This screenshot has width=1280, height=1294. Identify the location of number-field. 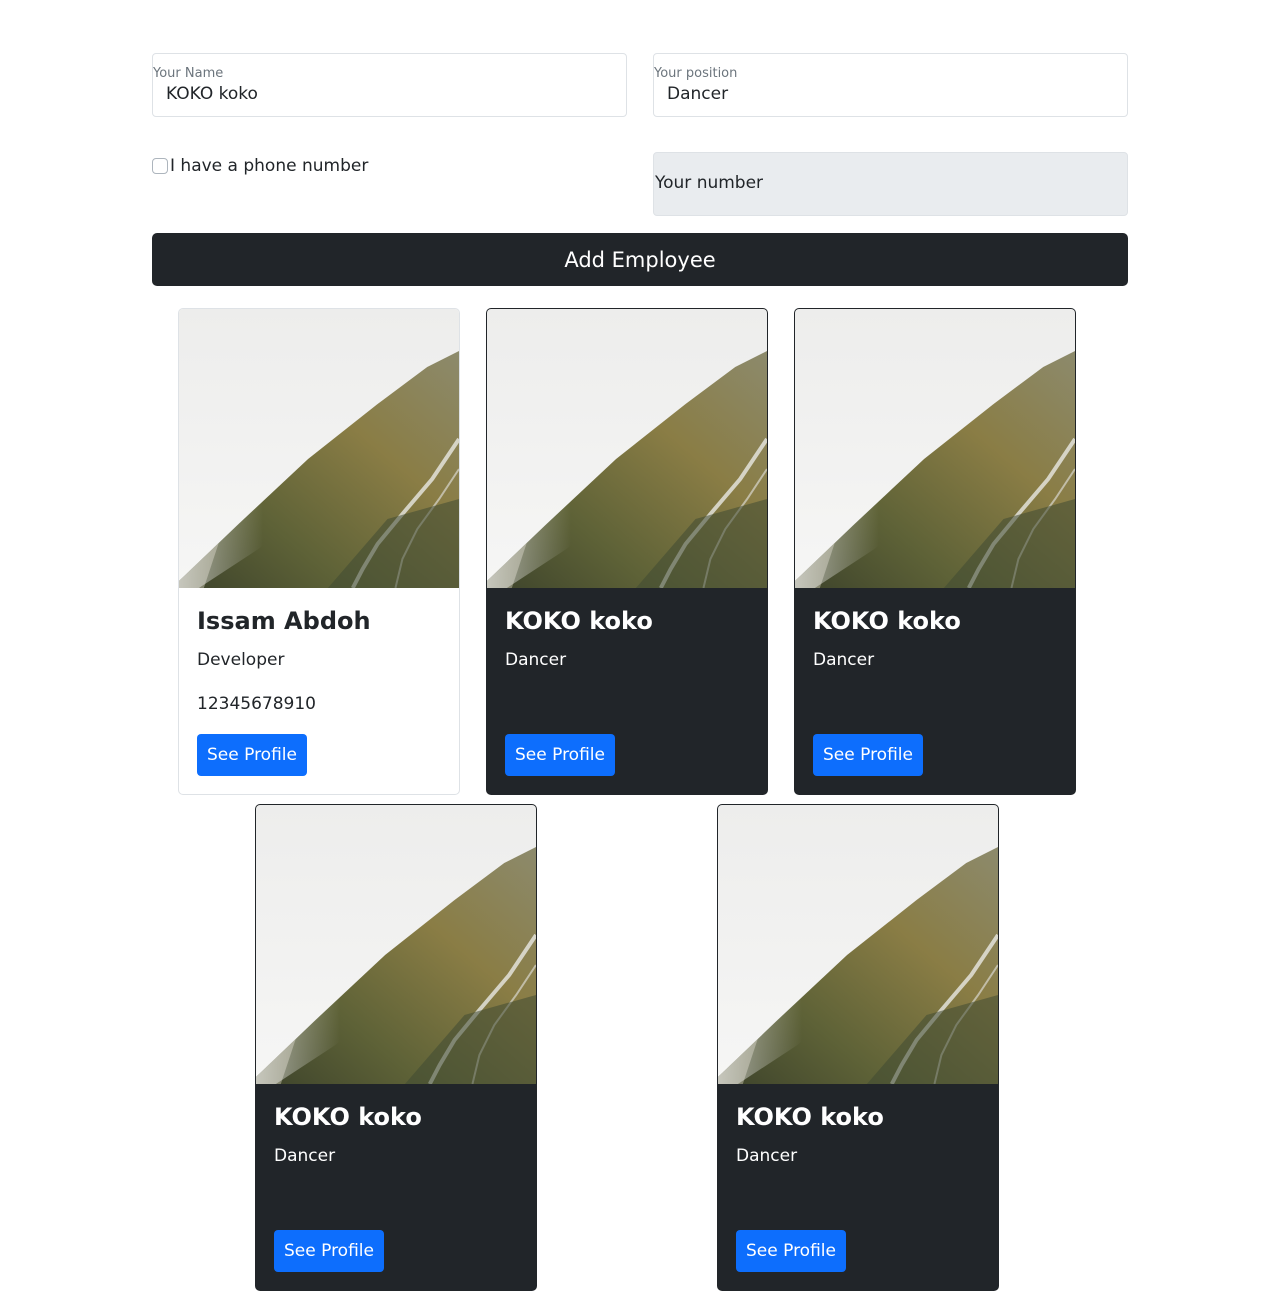
(890, 184).